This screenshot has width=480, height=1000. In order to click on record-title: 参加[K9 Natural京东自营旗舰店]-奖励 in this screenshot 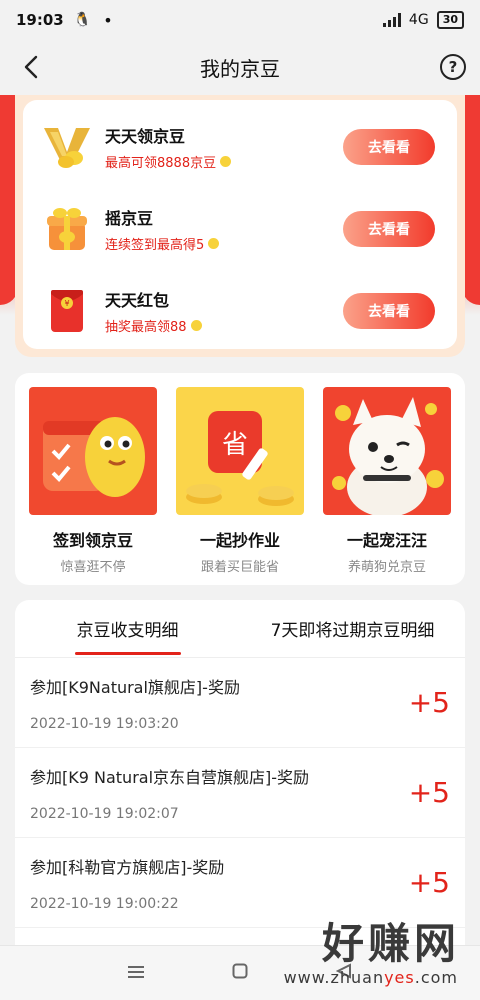, I will do `click(170, 777)`.